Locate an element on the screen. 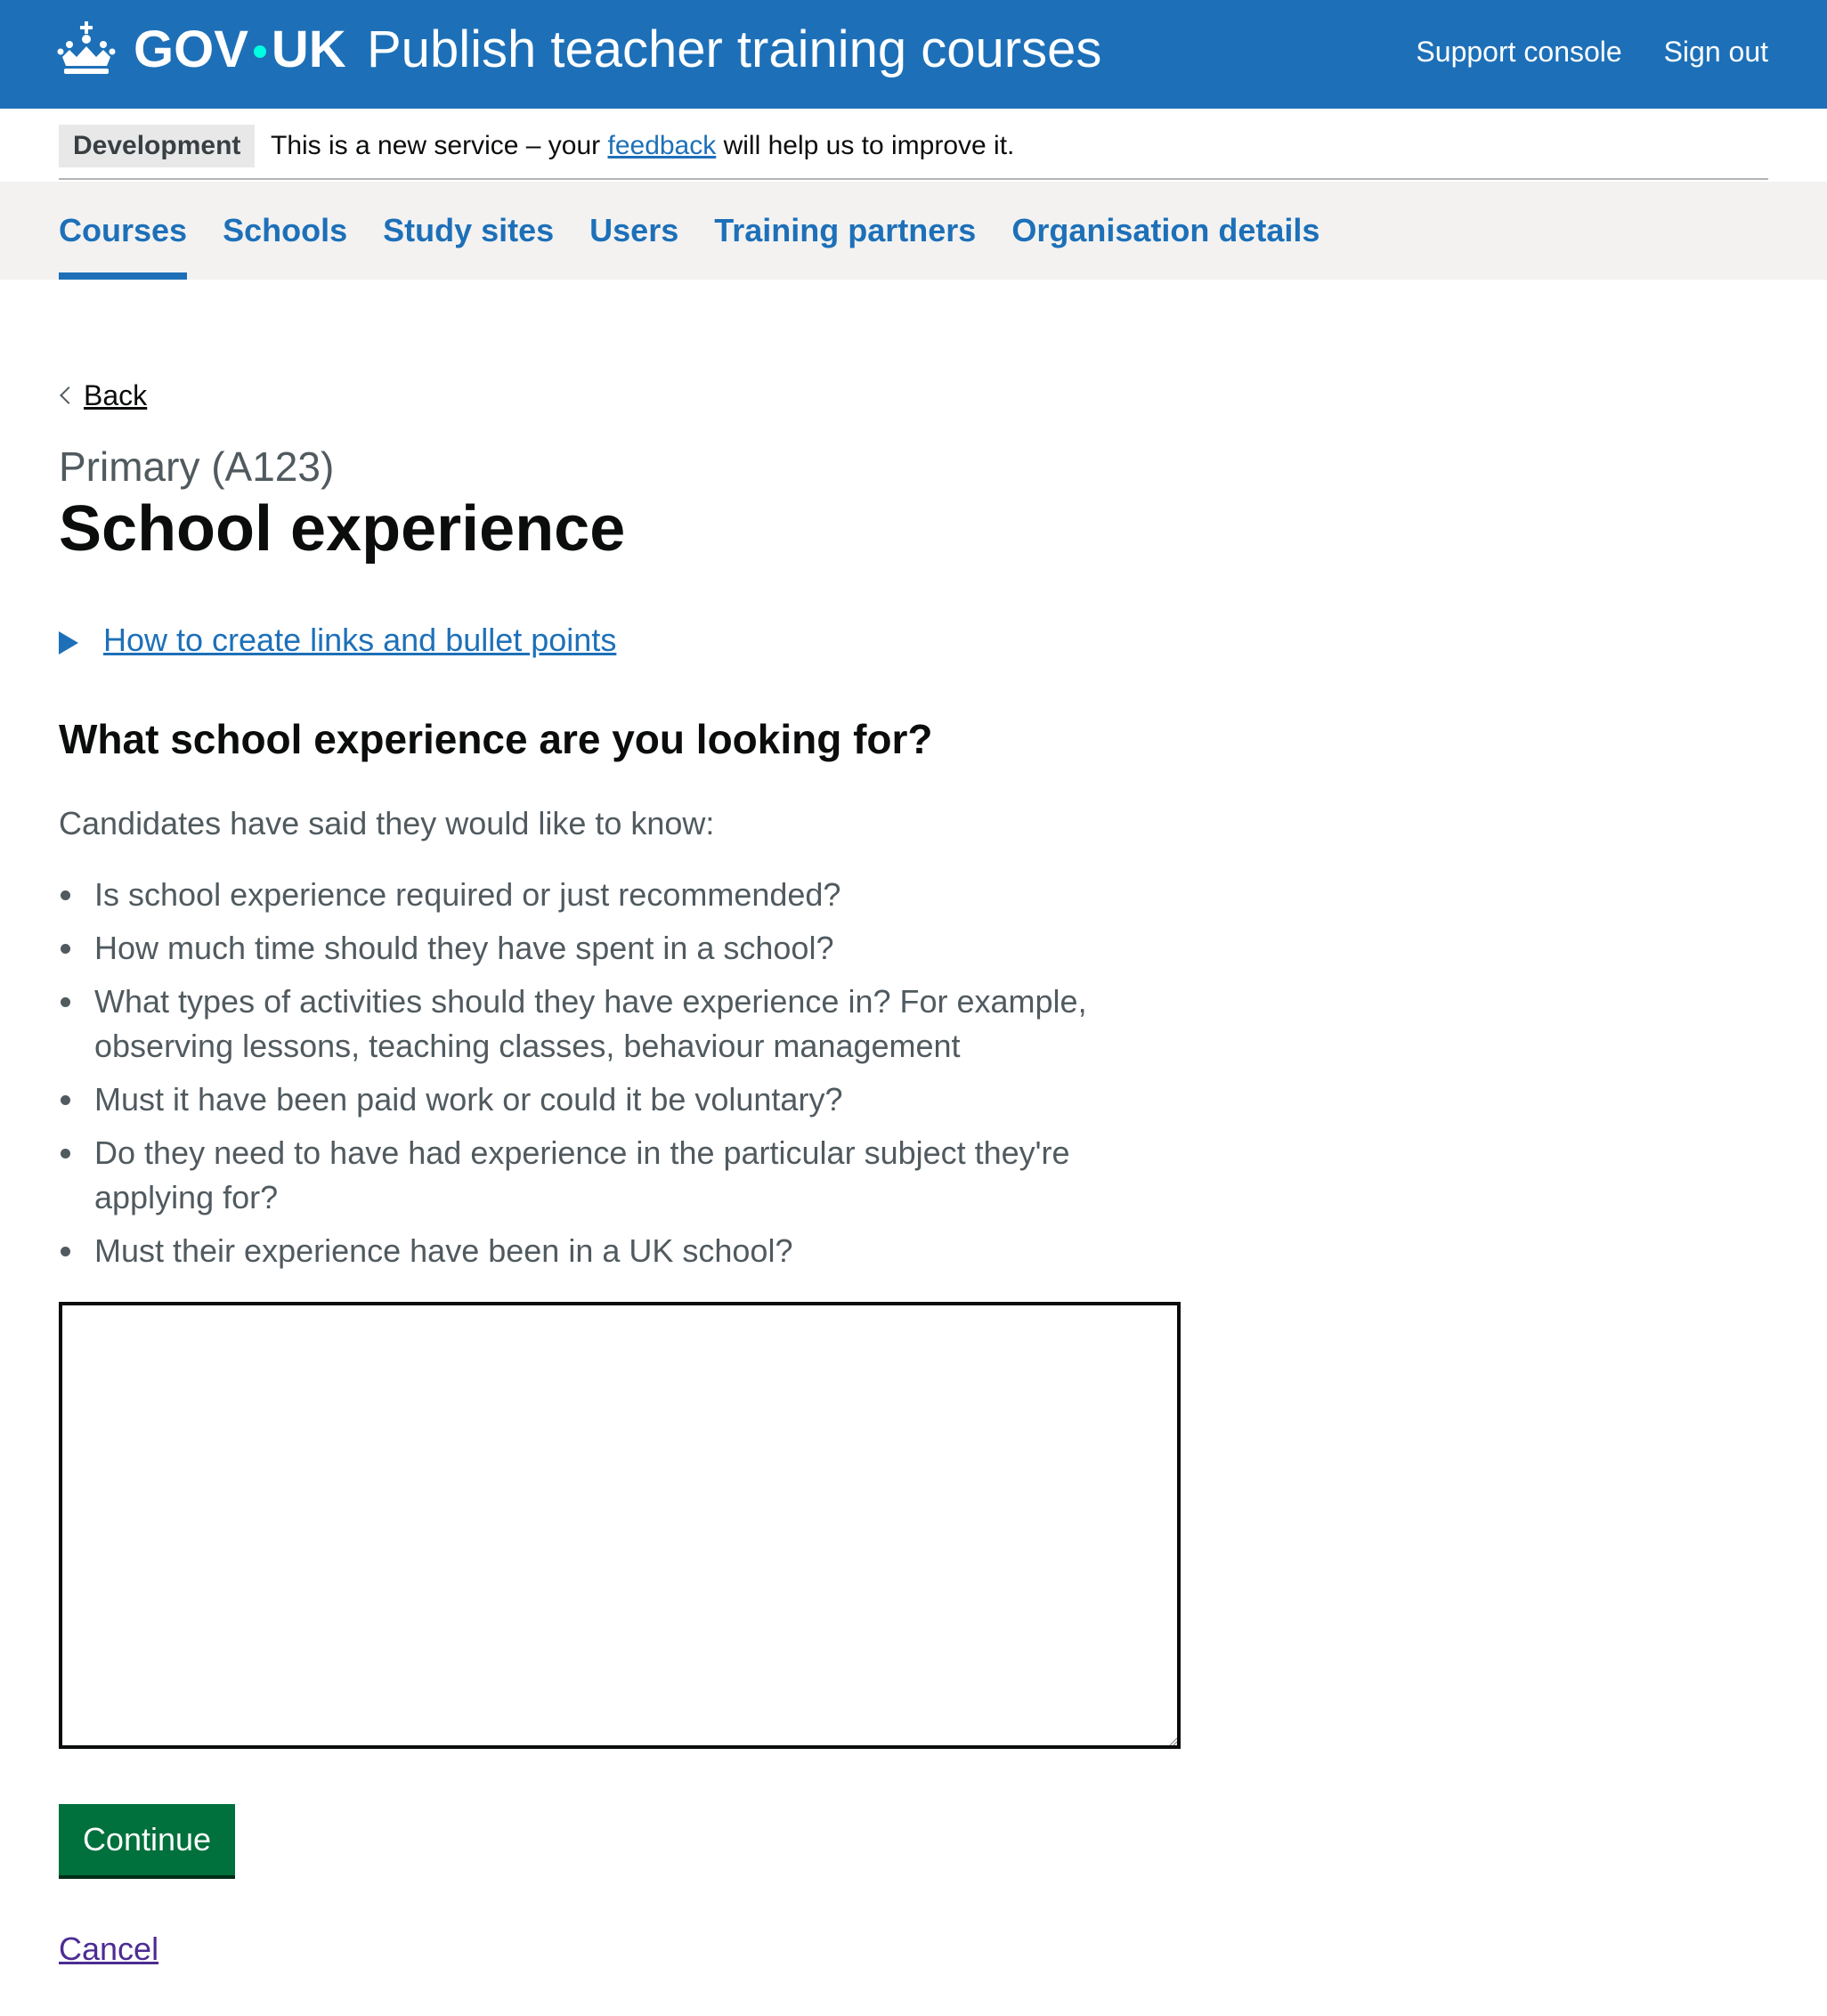 This screenshot has height=2016, width=1827. support-console-link: Support console is located at coordinates (1518, 52).